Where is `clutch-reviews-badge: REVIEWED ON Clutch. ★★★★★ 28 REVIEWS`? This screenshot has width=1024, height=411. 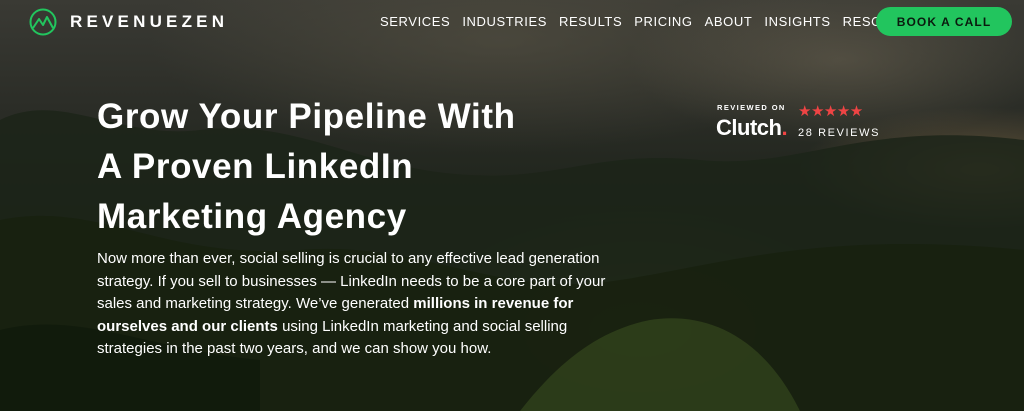
clutch-reviews-badge: REVIEWED ON Clutch. ★★★★★ 28 REVIEWS is located at coordinates (806, 123).